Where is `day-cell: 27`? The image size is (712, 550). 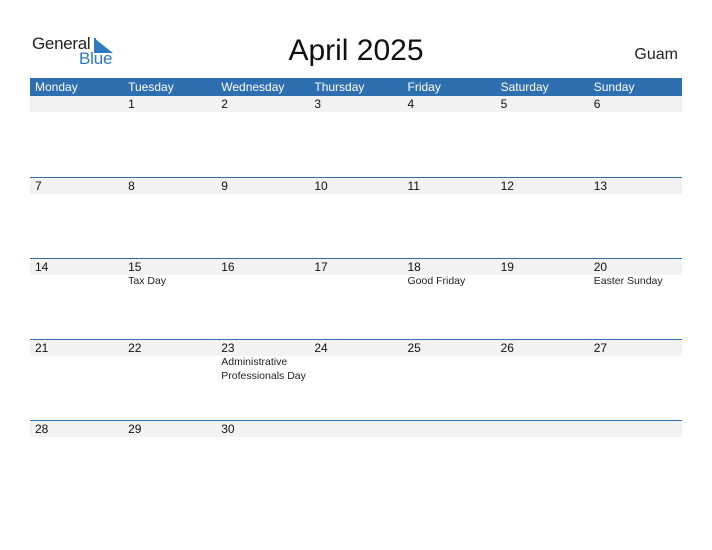 day-cell: 27 is located at coordinates (635, 379).